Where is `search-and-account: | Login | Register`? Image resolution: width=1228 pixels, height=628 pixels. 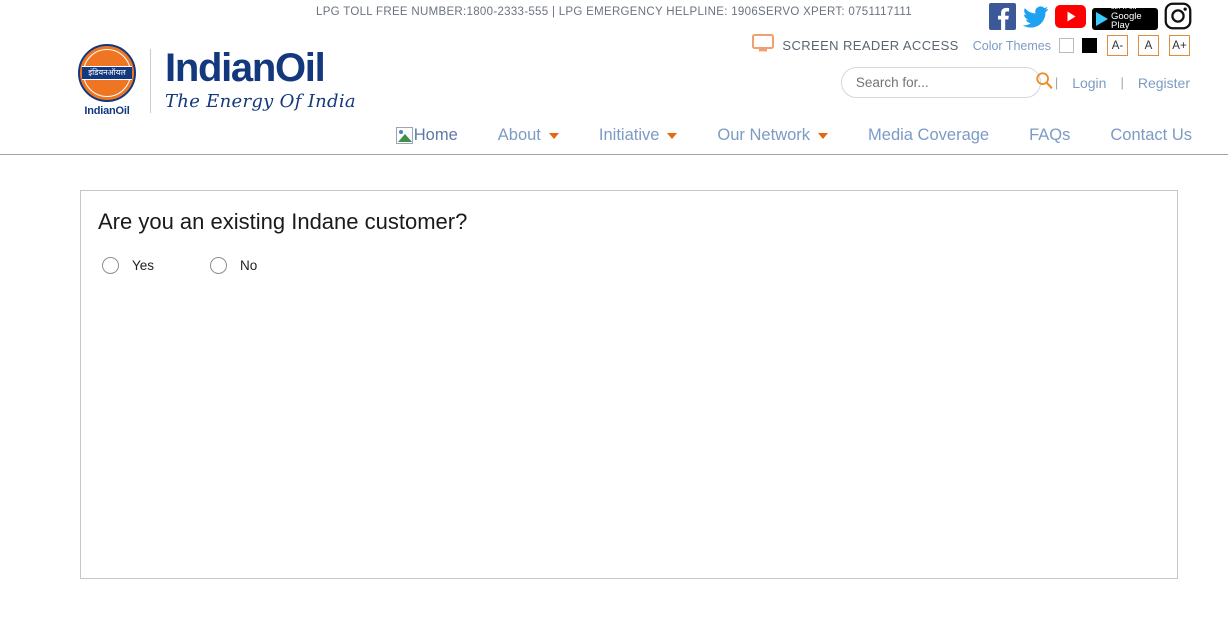 search-and-account: | Login | Register is located at coordinates (1015, 82).